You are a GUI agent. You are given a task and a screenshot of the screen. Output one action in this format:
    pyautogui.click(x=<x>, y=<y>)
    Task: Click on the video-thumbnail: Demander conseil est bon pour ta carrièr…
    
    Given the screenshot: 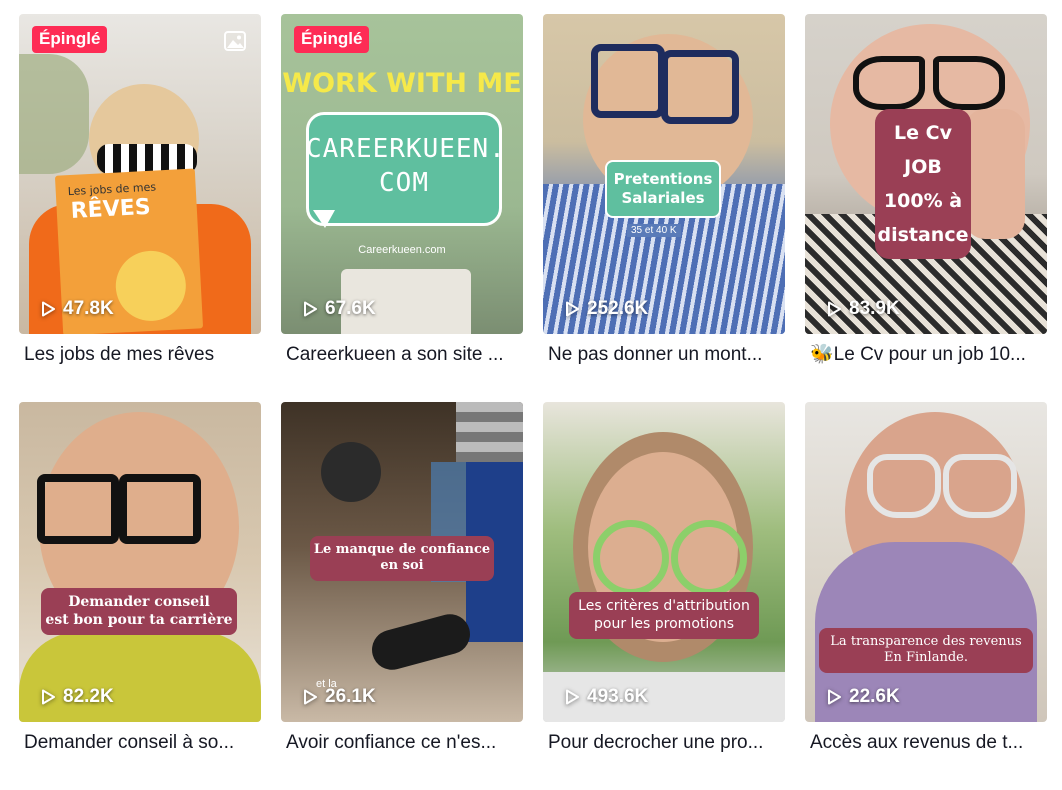 What is the action you would take?
    pyautogui.click(x=140, y=562)
    